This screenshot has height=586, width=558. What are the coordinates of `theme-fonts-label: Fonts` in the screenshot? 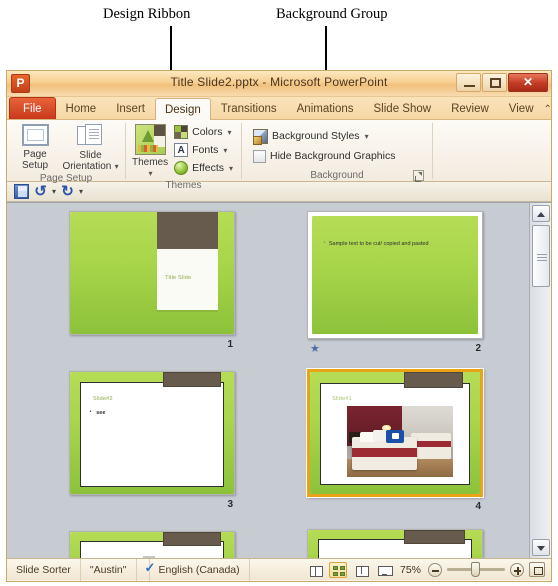 It's located at (205, 150).